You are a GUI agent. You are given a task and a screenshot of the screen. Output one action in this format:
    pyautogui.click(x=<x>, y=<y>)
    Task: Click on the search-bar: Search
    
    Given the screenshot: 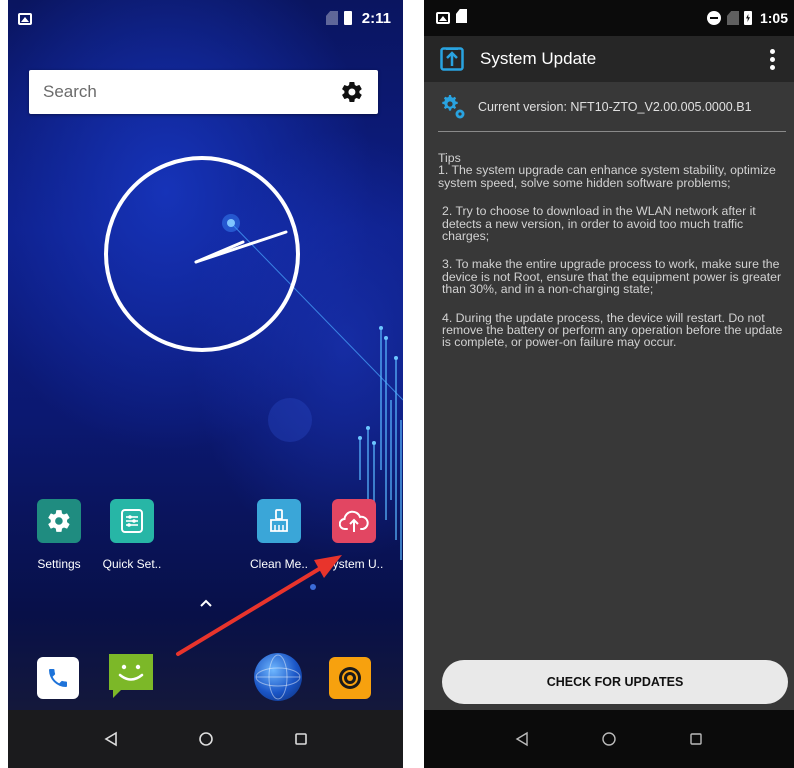 What is the action you would take?
    pyautogui.click(x=203, y=92)
    